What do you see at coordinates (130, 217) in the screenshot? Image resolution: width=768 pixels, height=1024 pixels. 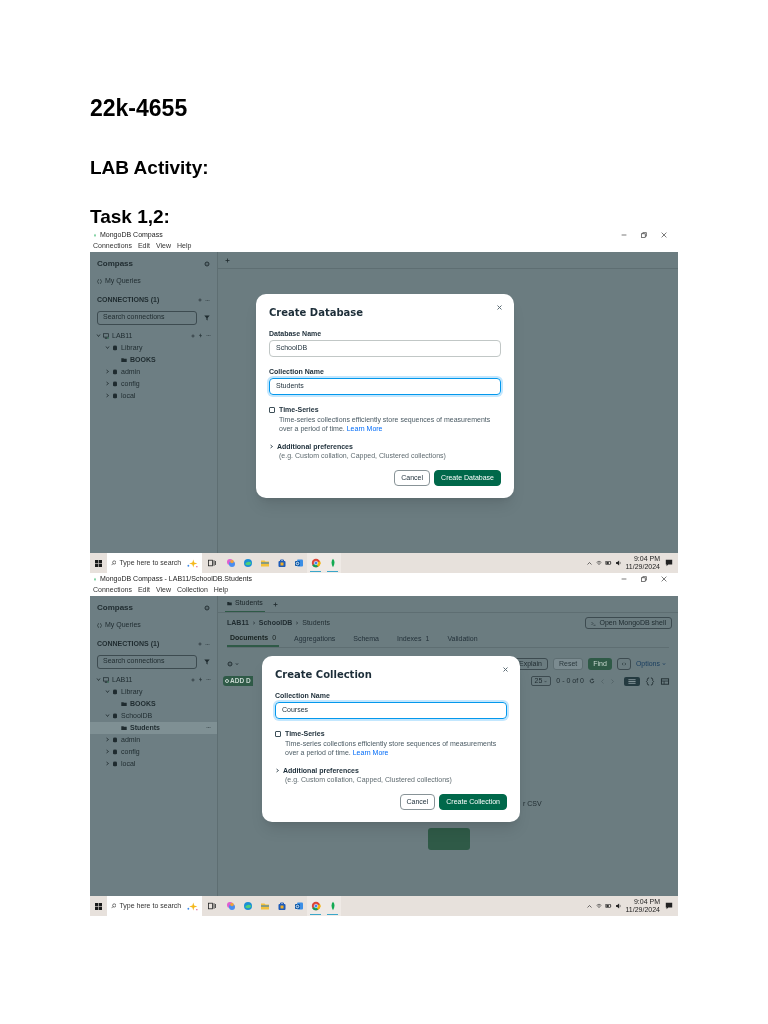 I see `task-heading: Task 1,2:` at bounding box center [130, 217].